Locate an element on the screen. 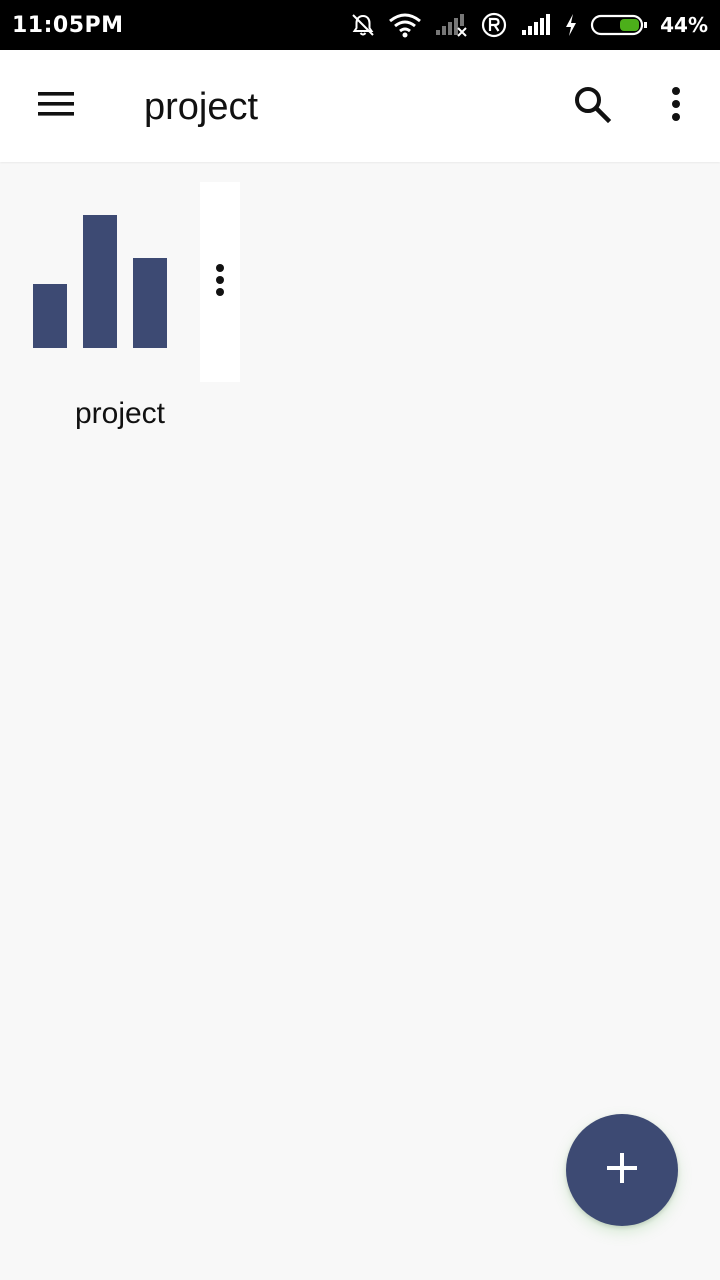 The width and height of the screenshot is (720, 1280). status-icons: 44% is located at coordinates (529, 25).